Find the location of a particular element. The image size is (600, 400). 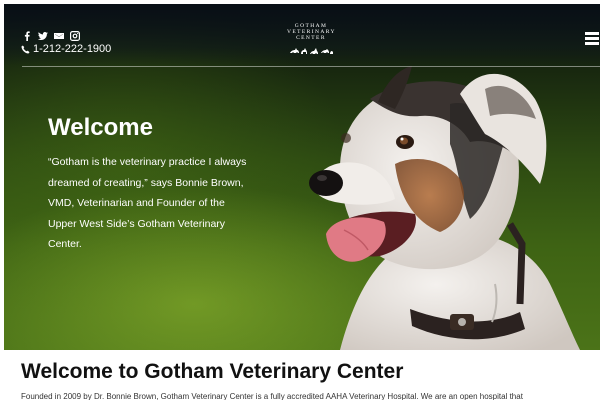

instagram-icon is located at coordinates (75, 36).